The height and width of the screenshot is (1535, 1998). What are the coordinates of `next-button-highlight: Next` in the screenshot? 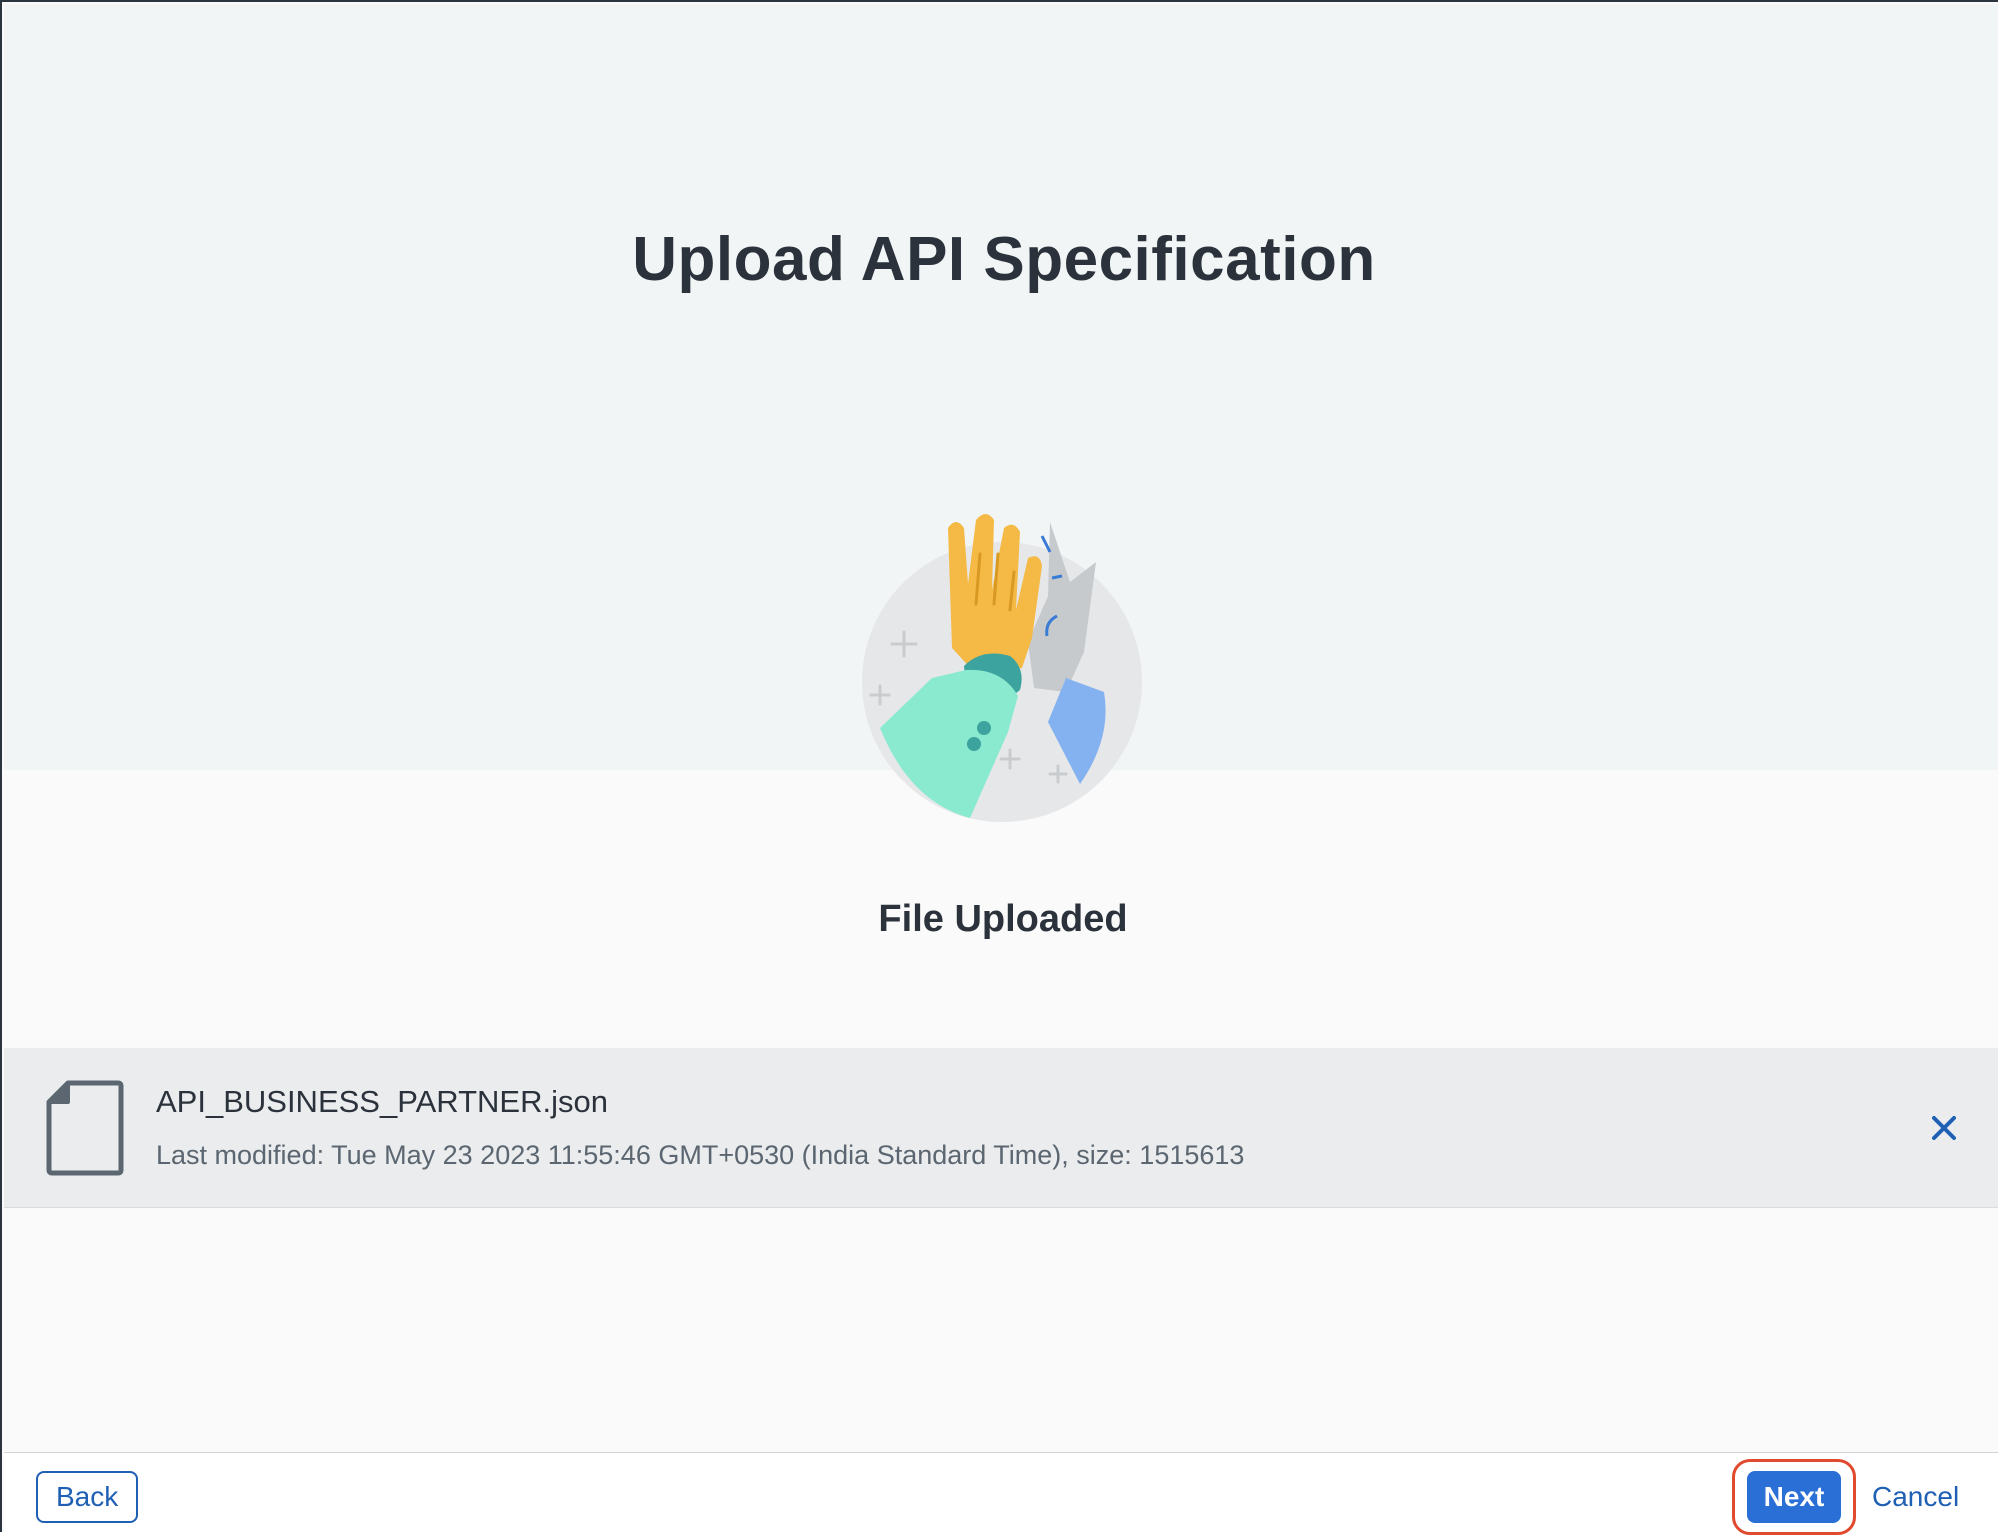 It's located at (1794, 1497).